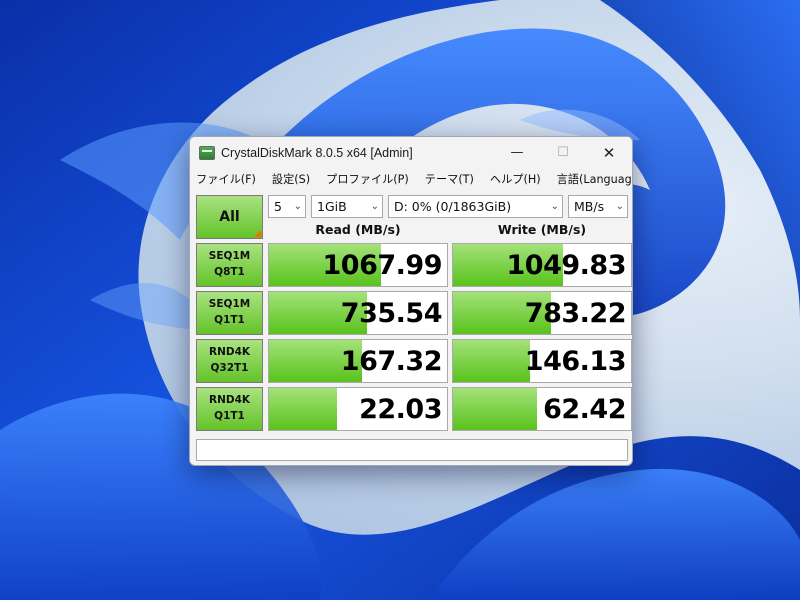 This screenshot has width=800, height=600. What do you see at coordinates (278, 206) in the screenshot?
I see `test-count-value: 5` at bounding box center [278, 206].